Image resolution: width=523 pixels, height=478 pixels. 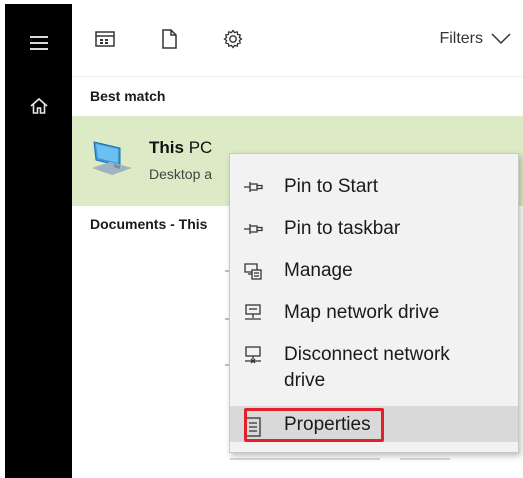 I want to click on this-pc-title: This PC, so click(x=181, y=147).